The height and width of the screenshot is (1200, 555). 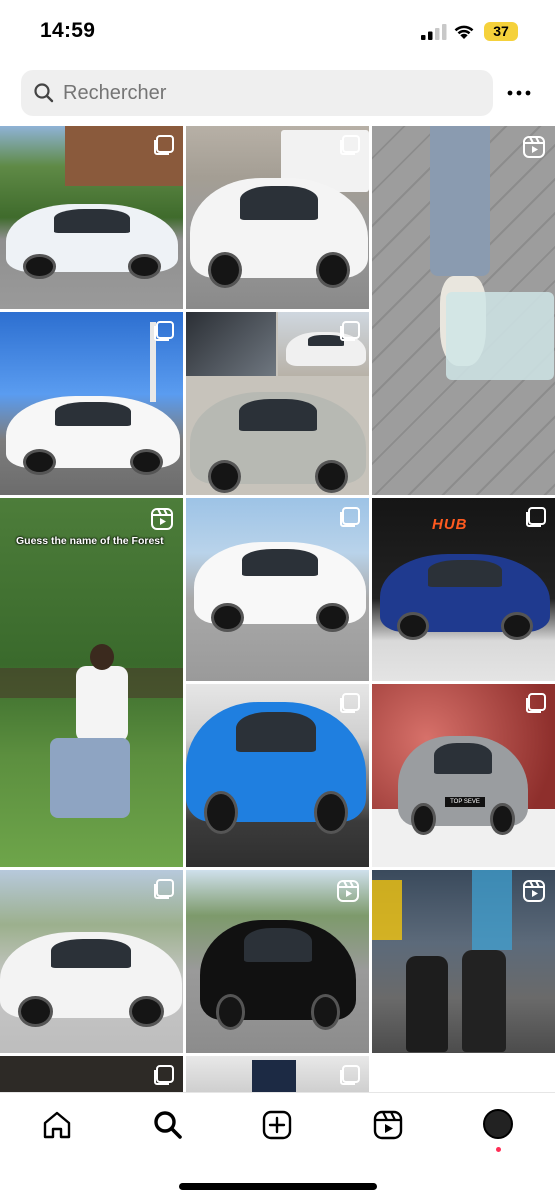 I want to click on notification-dot, so click(x=498, y=1149).